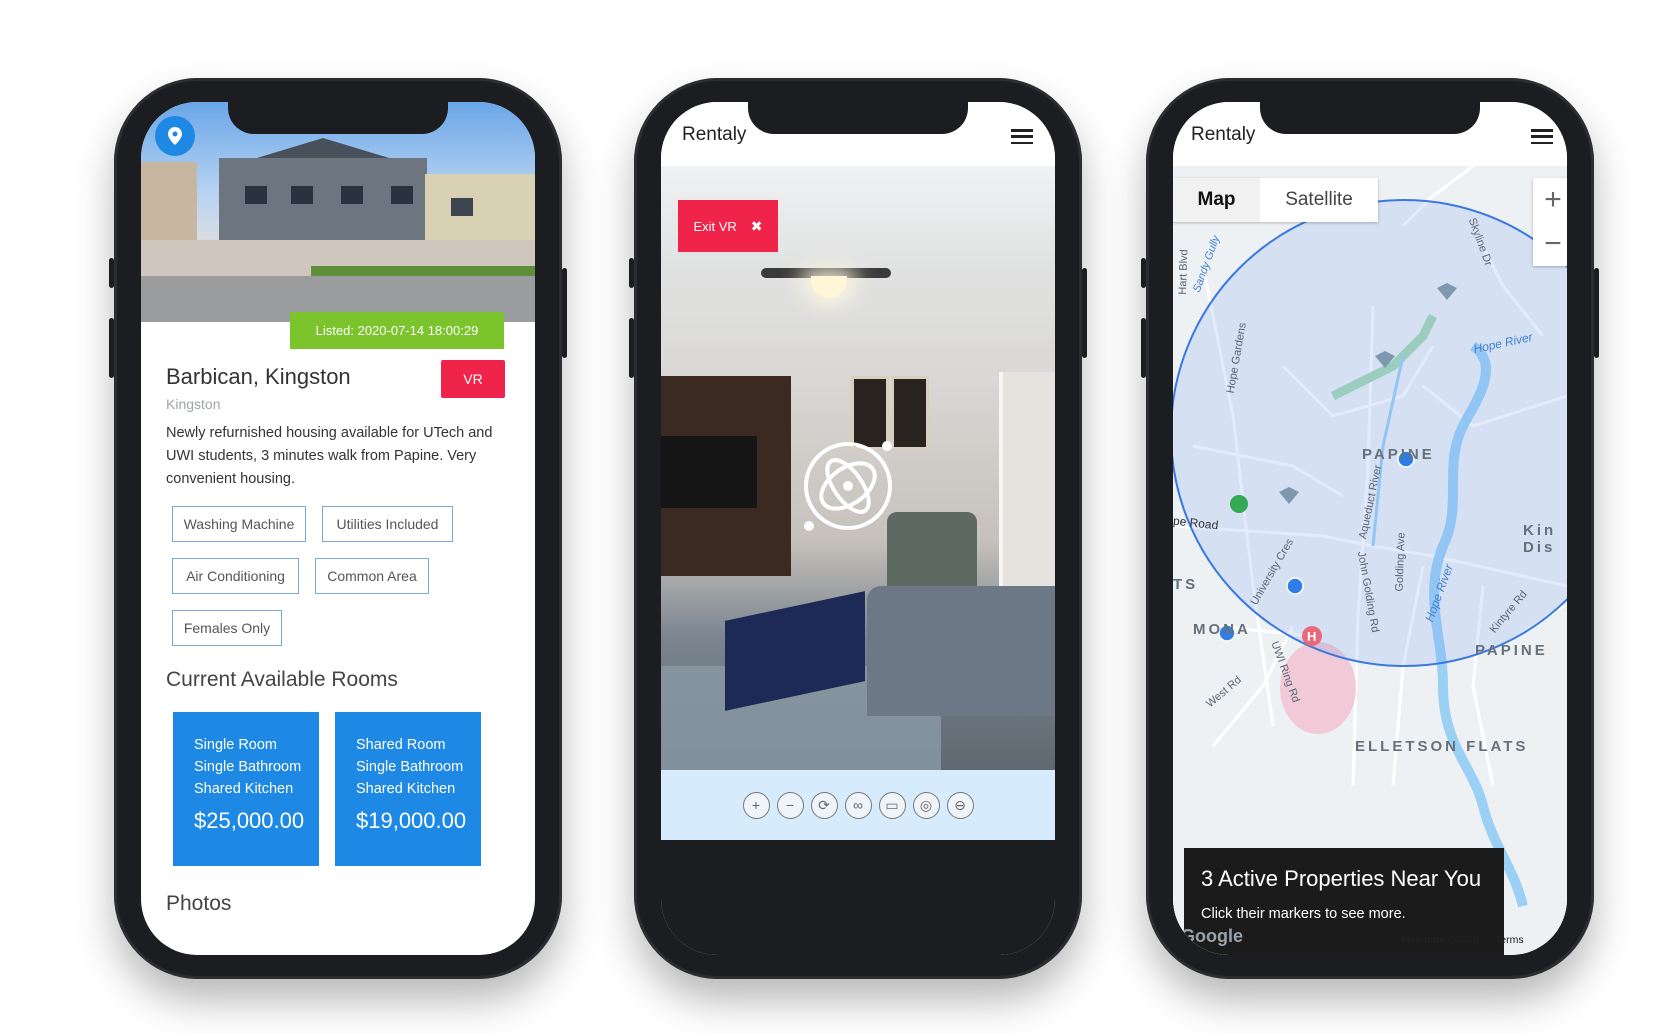 This screenshot has height=1034, width=1657. I want to click on zoom-in-icon: +, so click(756, 805).